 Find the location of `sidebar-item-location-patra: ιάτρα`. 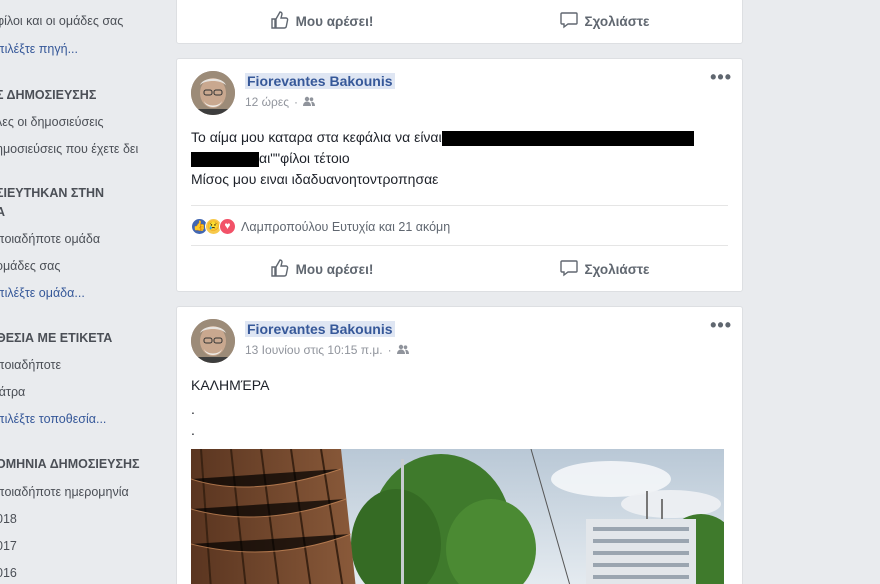

sidebar-item-location-patra: ιάτρα is located at coordinates (12, 392).